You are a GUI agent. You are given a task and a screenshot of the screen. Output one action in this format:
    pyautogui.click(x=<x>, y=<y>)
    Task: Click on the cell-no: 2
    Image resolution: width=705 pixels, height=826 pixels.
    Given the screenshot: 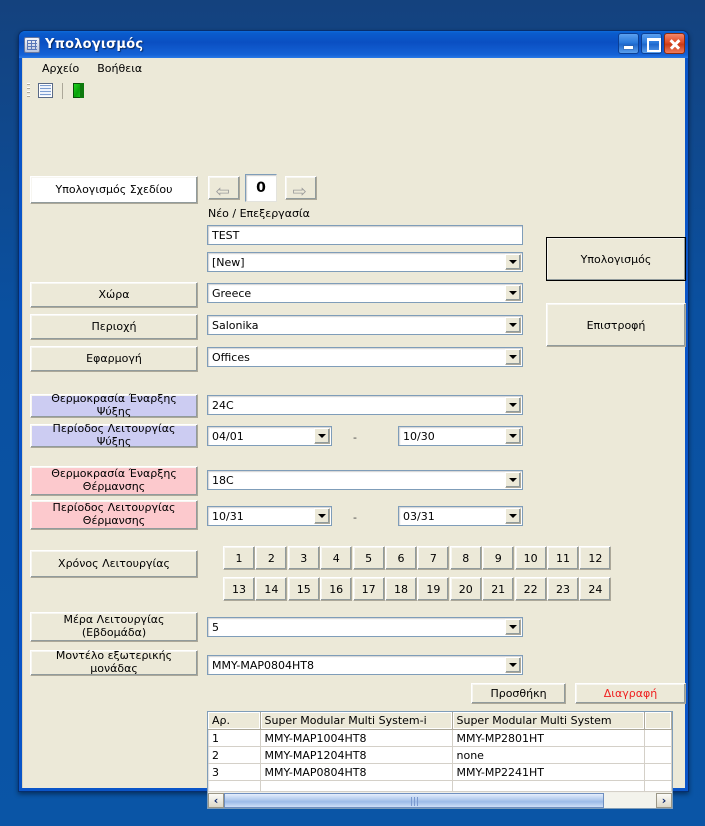 What is the action you would take?
    pyautogui.click(x=234, y=755)
    